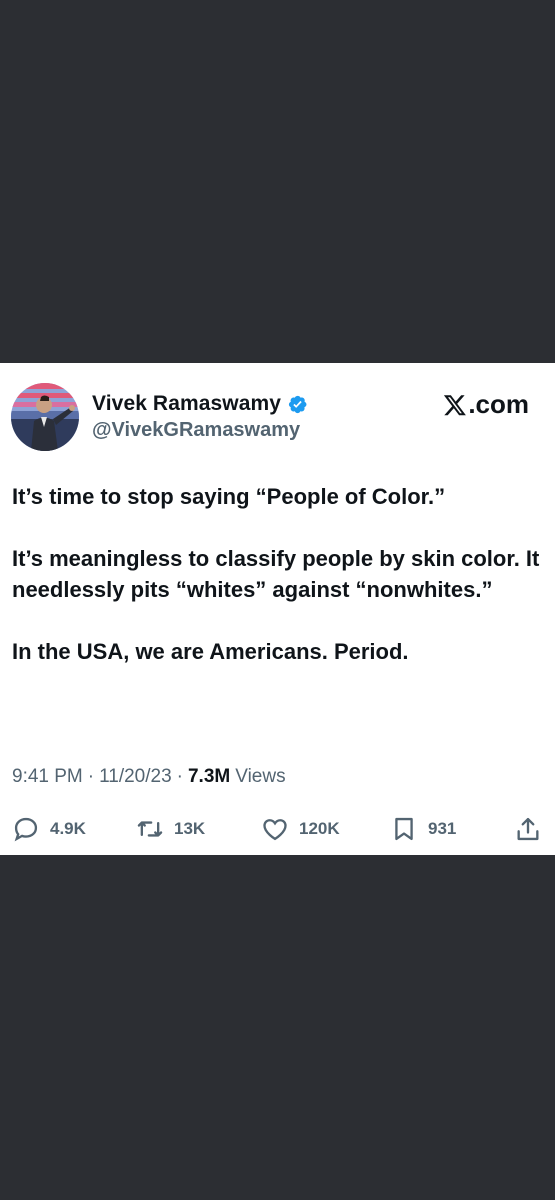 Image resolution: width=555 pixels, height=1200 pixels. What do you see at coordinates (423, 829) in the screenshot?
I see `bookmark-button: 931` at bounding box center [423, 829].